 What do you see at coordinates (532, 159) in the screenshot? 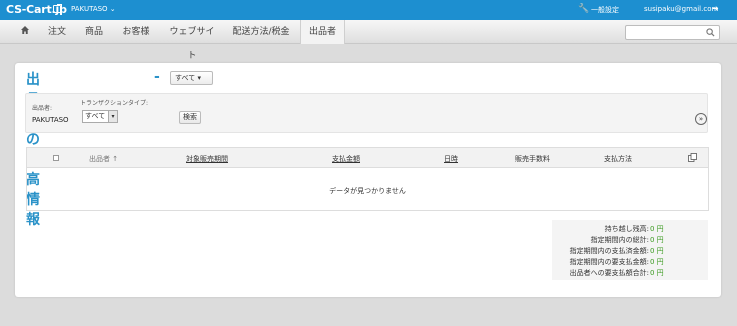
I see `column-commission: 販売手数料` at bounding box center [532, 159].